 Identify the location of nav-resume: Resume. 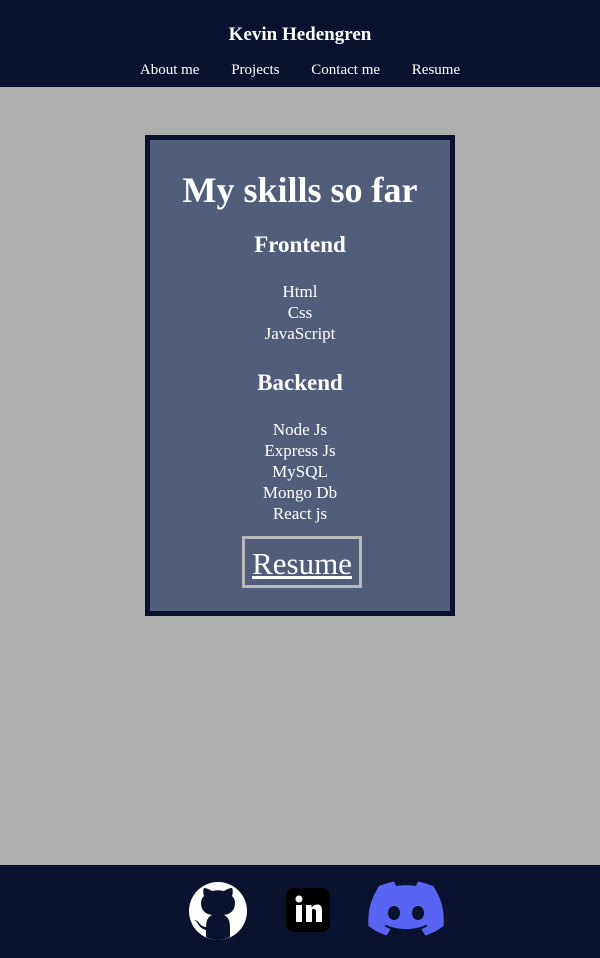
(436, 70).